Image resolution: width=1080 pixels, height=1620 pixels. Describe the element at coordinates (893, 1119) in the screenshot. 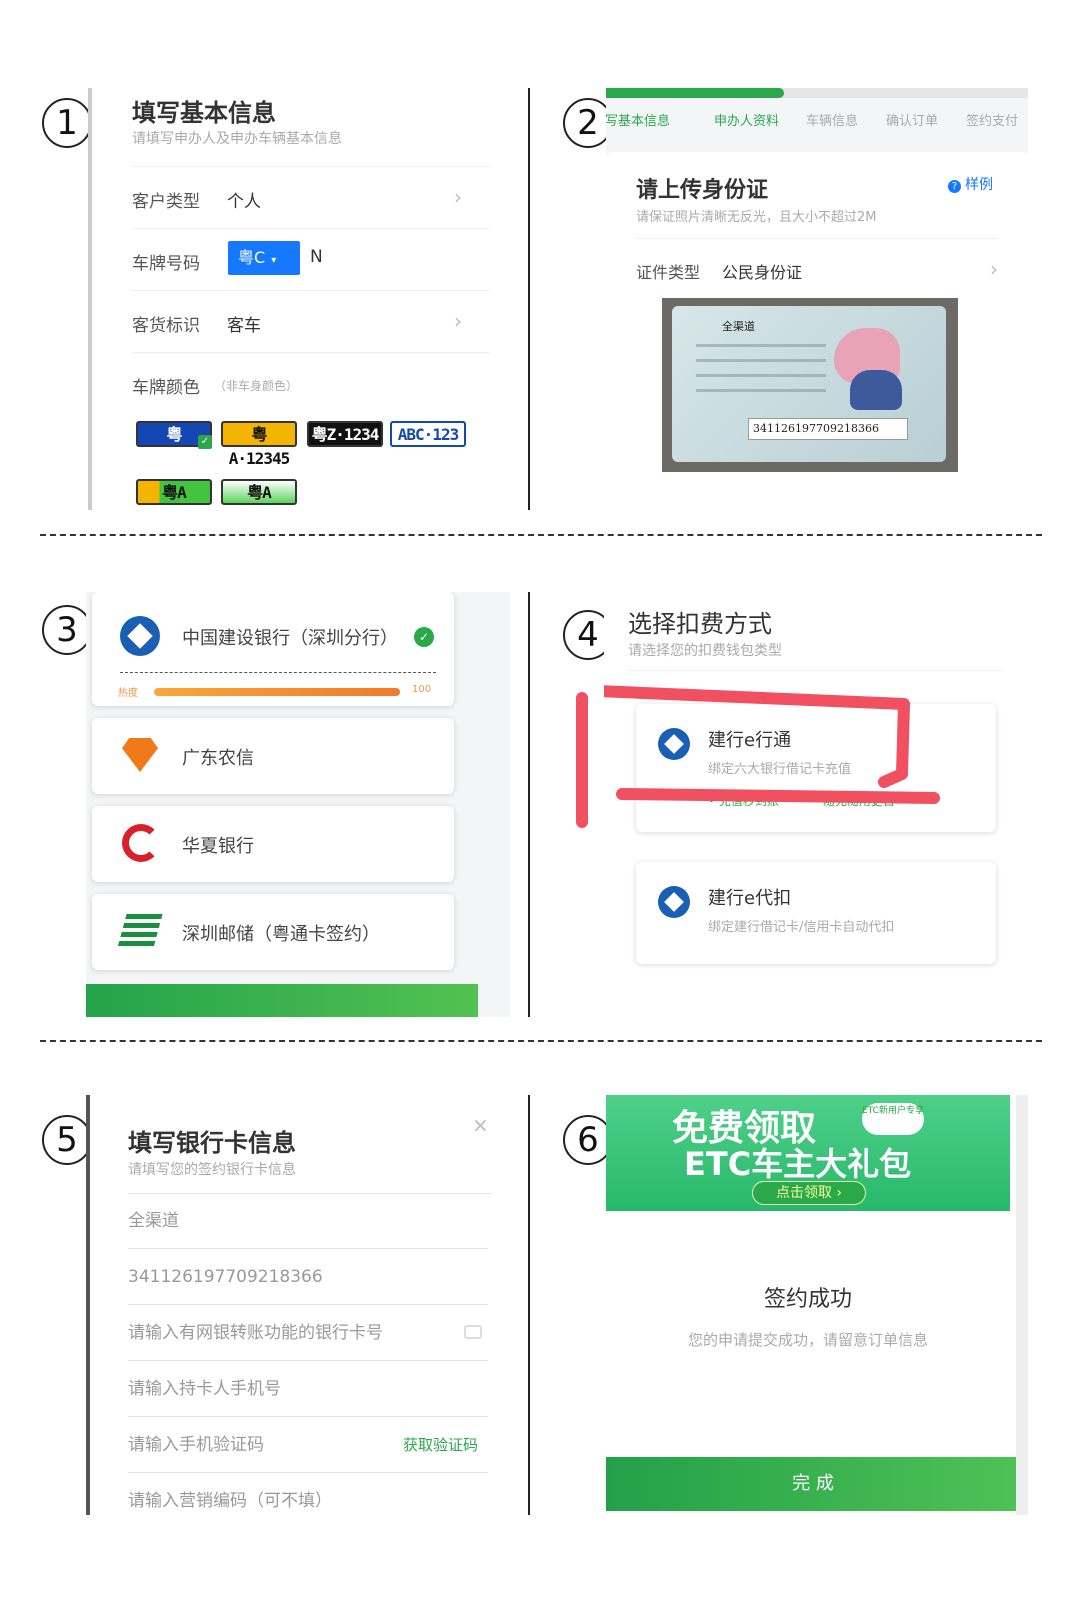

I see `banner-badge: ETC新用户专享` at that location.